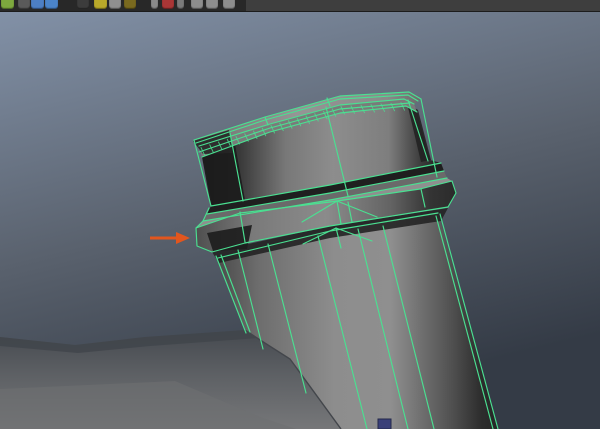 This screenshot has height=429, width=600. Describe the element at coordinates (154, 4) in the screenshot. I see `small-tool-icon` at that location.